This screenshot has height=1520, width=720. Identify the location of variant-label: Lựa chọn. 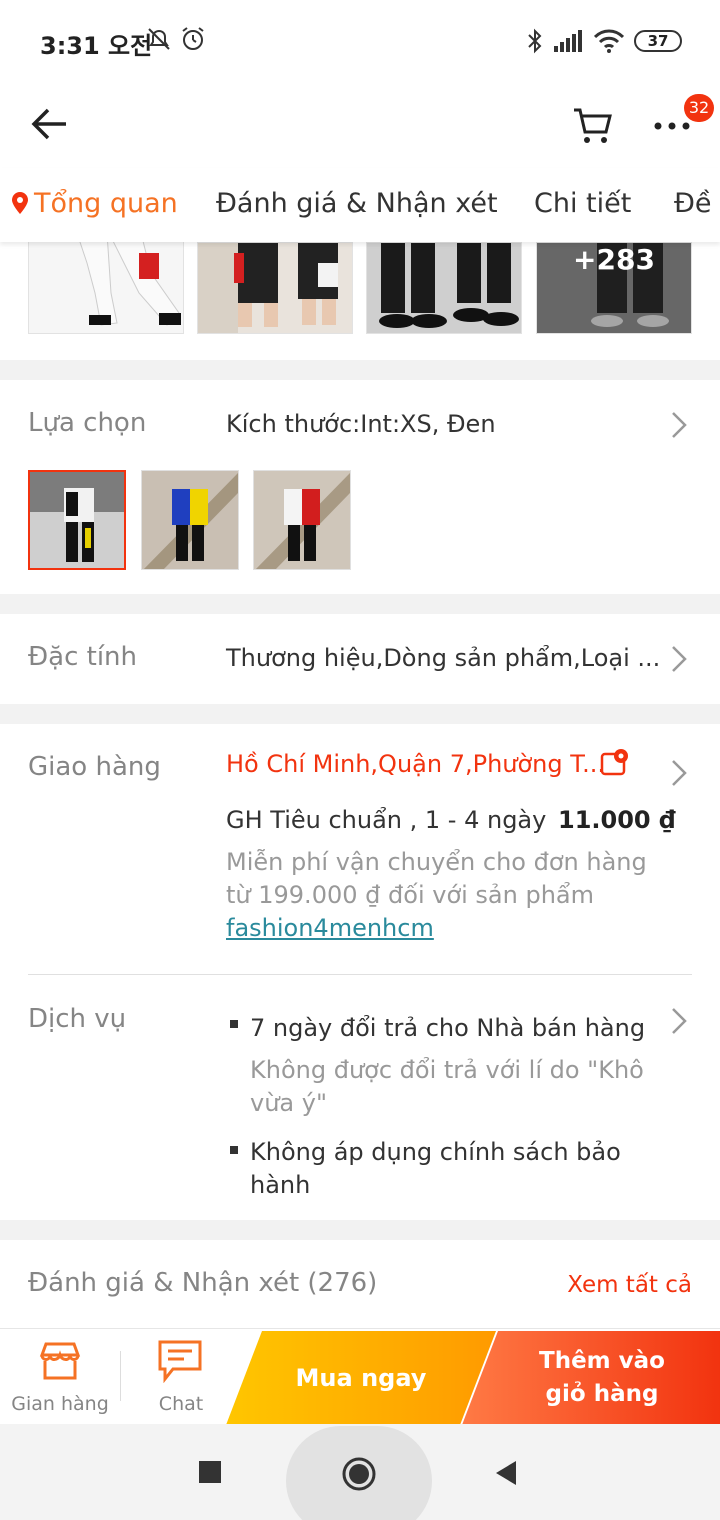
(87, 423).